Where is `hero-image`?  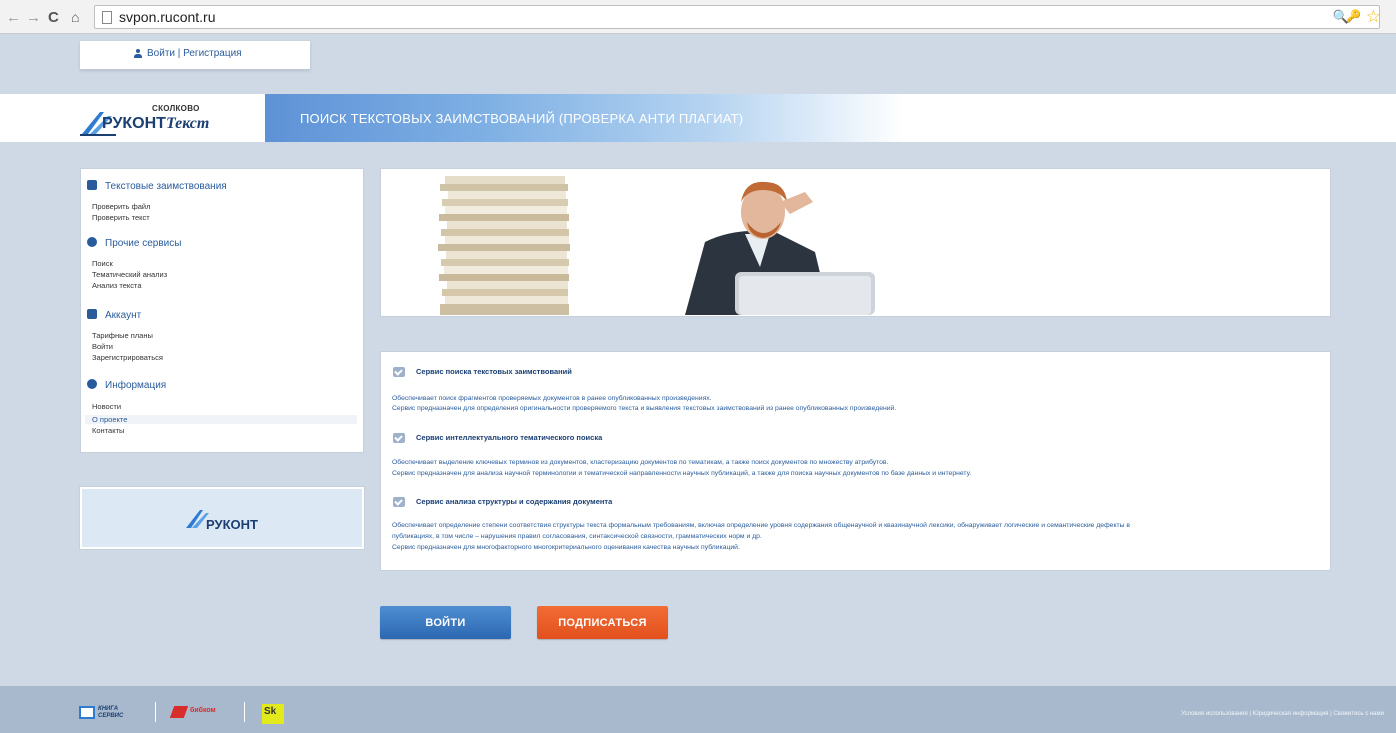
hero-image is located at coordinates (632, 243).